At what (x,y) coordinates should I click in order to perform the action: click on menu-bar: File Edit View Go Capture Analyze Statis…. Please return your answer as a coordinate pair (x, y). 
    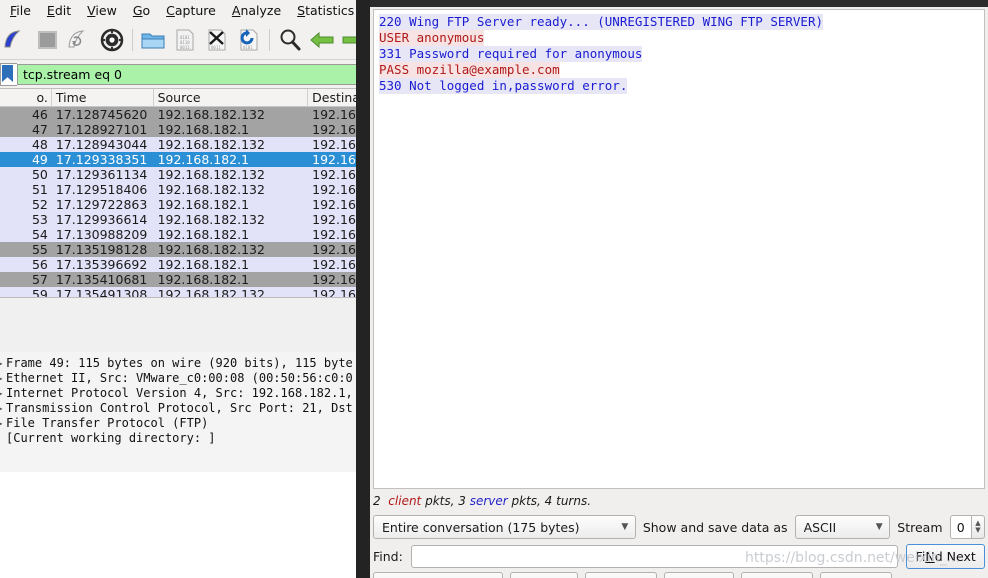
    Looking at the image, I should click on (185, 10).